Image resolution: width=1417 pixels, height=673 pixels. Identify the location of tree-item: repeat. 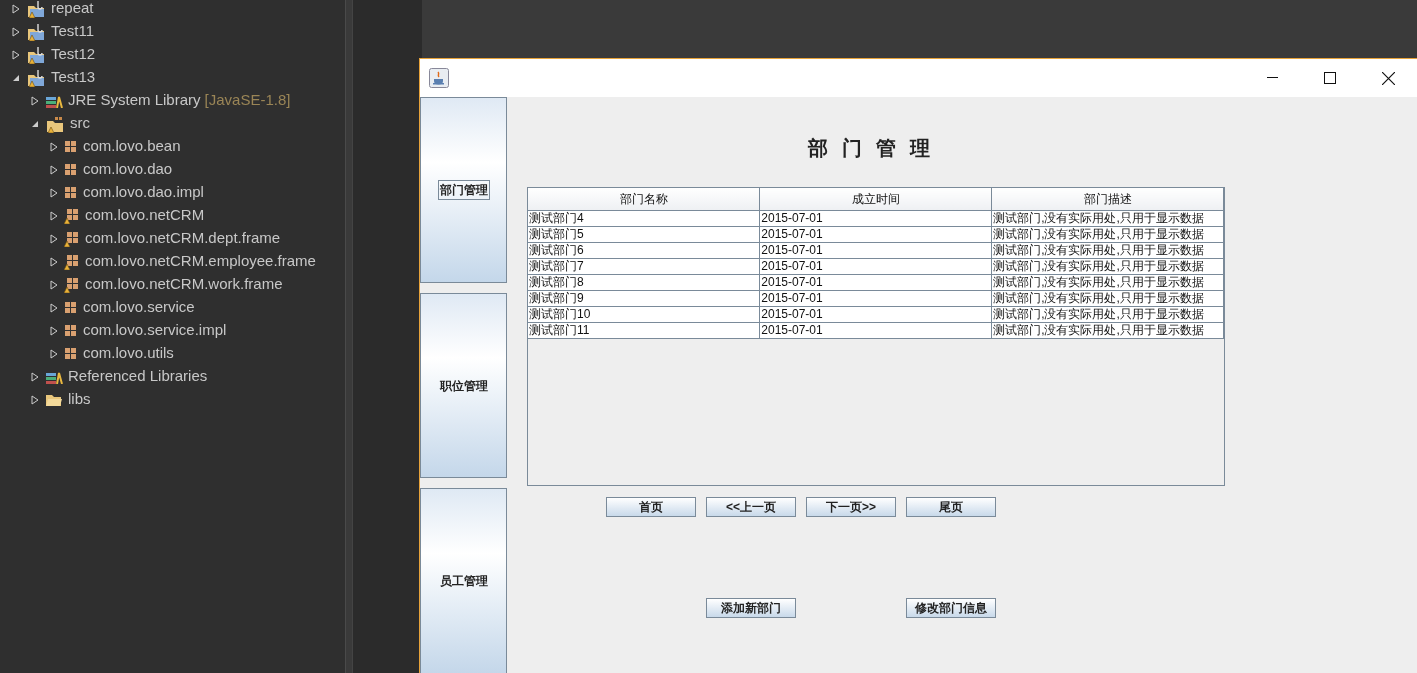
(172, 10).